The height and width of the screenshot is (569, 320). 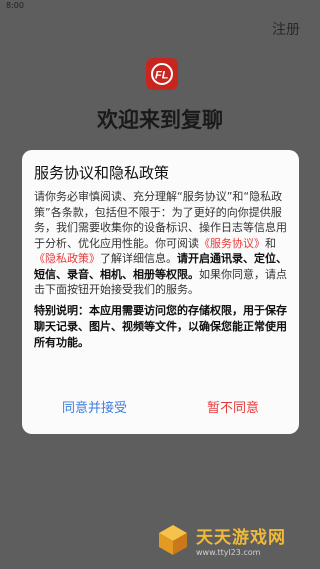 What do you see at coordinates (233, 406) in the screenshot?
I see `decline-button: 暂不同意` at bounding box center [233, 406].